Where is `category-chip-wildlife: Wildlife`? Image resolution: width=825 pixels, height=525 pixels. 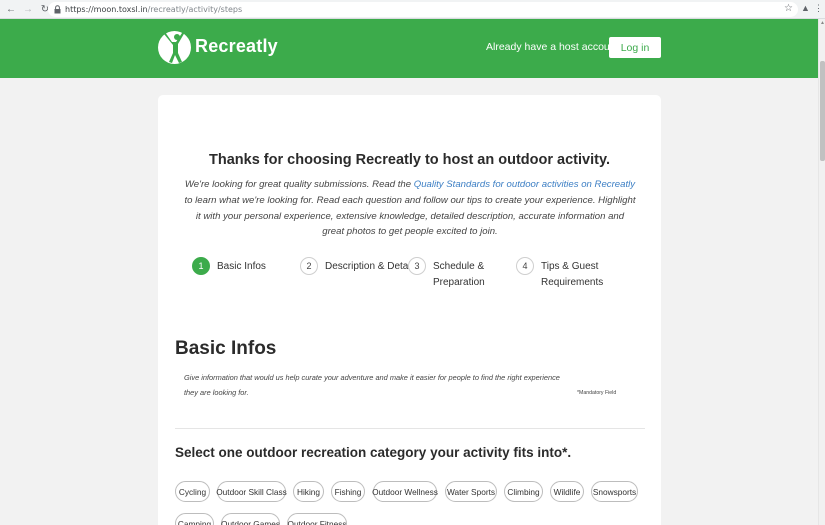 category-chip-wildlife: Wildlife is located at coordinates (567, 491).